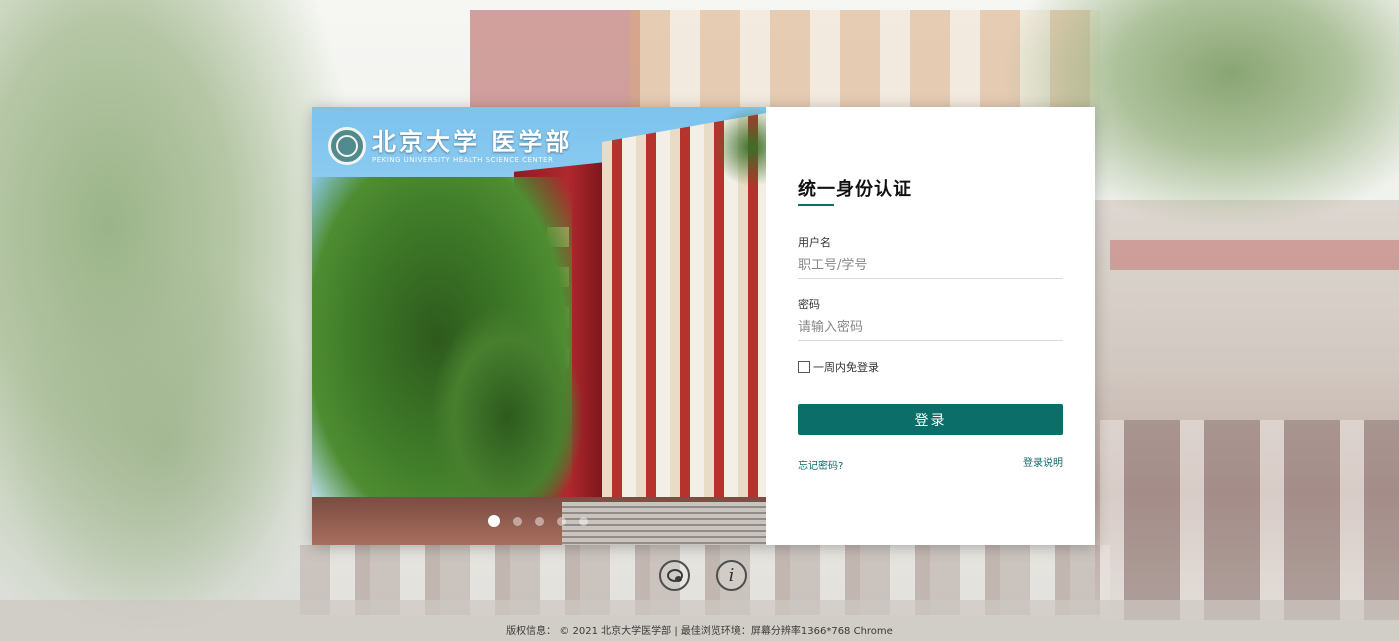 This screenshot has width=1399, height=641. I want to click on background-pillars, so click(1249, 520).